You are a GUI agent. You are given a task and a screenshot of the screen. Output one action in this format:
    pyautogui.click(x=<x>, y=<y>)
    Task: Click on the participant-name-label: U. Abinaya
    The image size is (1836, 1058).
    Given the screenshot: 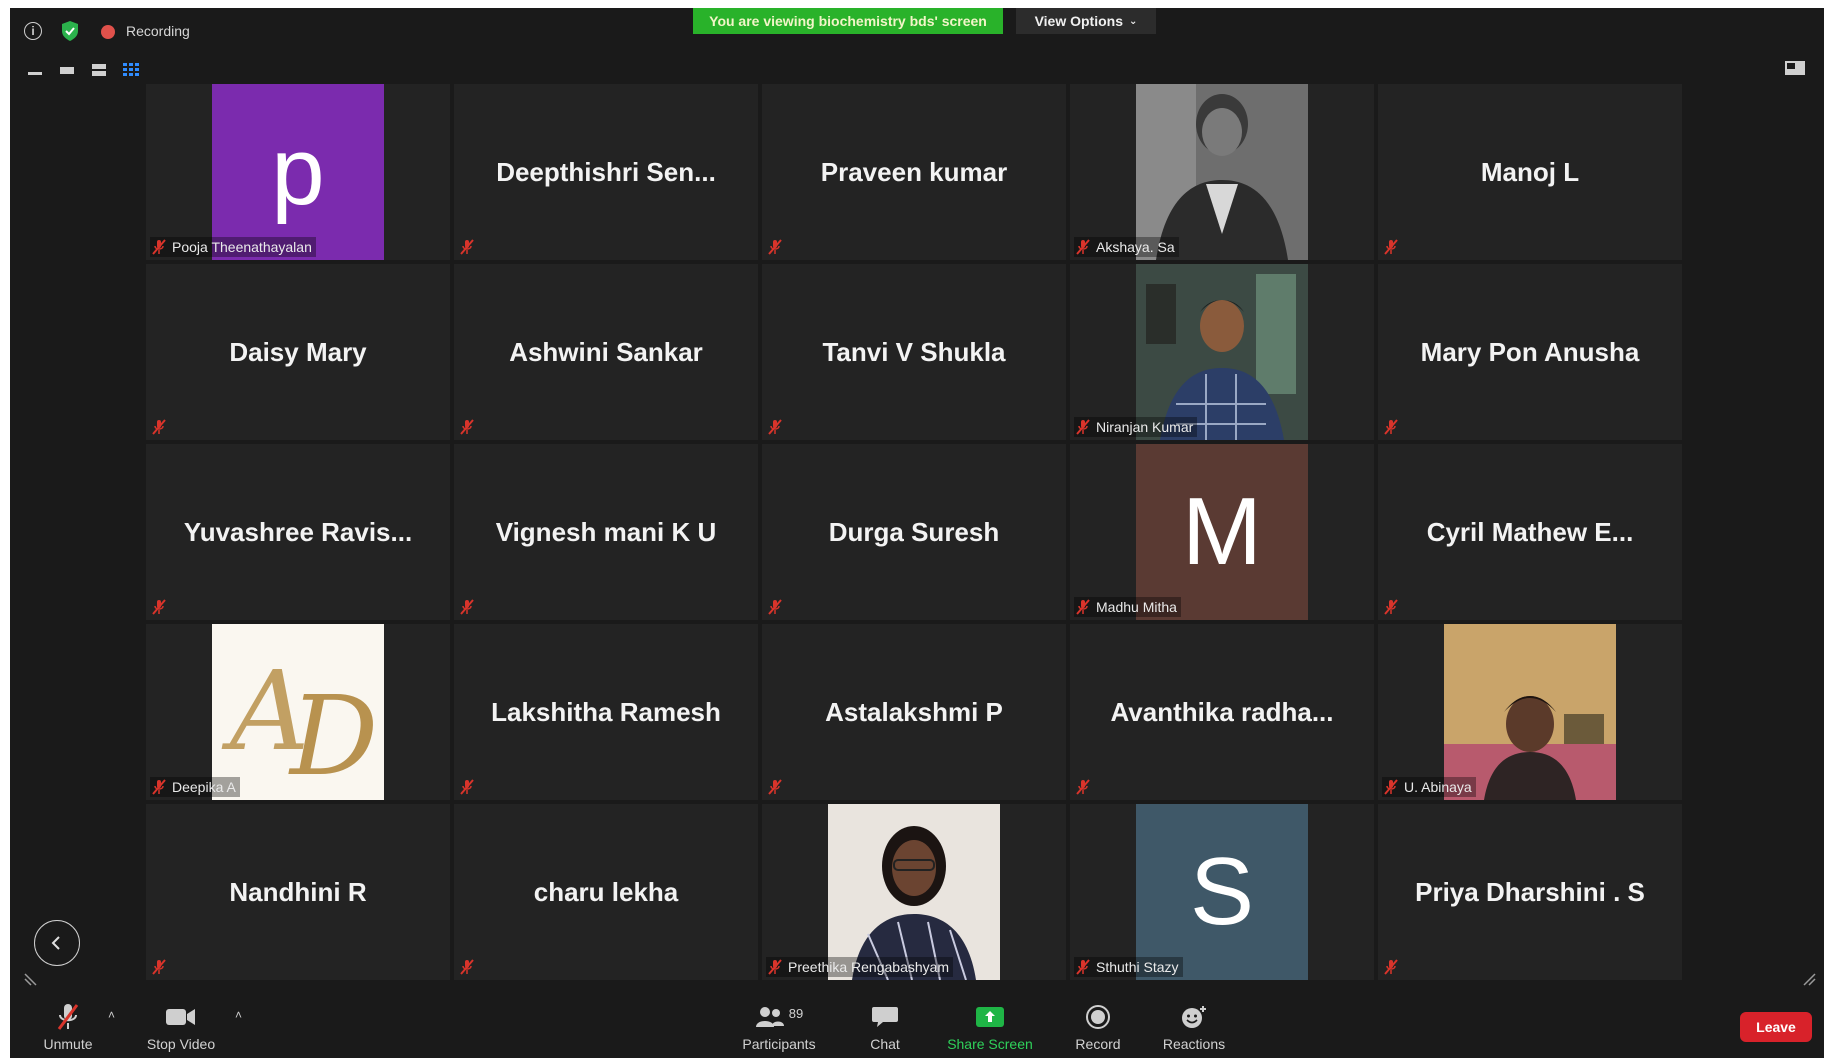 What is the action you would take?
    pyautogui.click(x=1438, y=787)
    